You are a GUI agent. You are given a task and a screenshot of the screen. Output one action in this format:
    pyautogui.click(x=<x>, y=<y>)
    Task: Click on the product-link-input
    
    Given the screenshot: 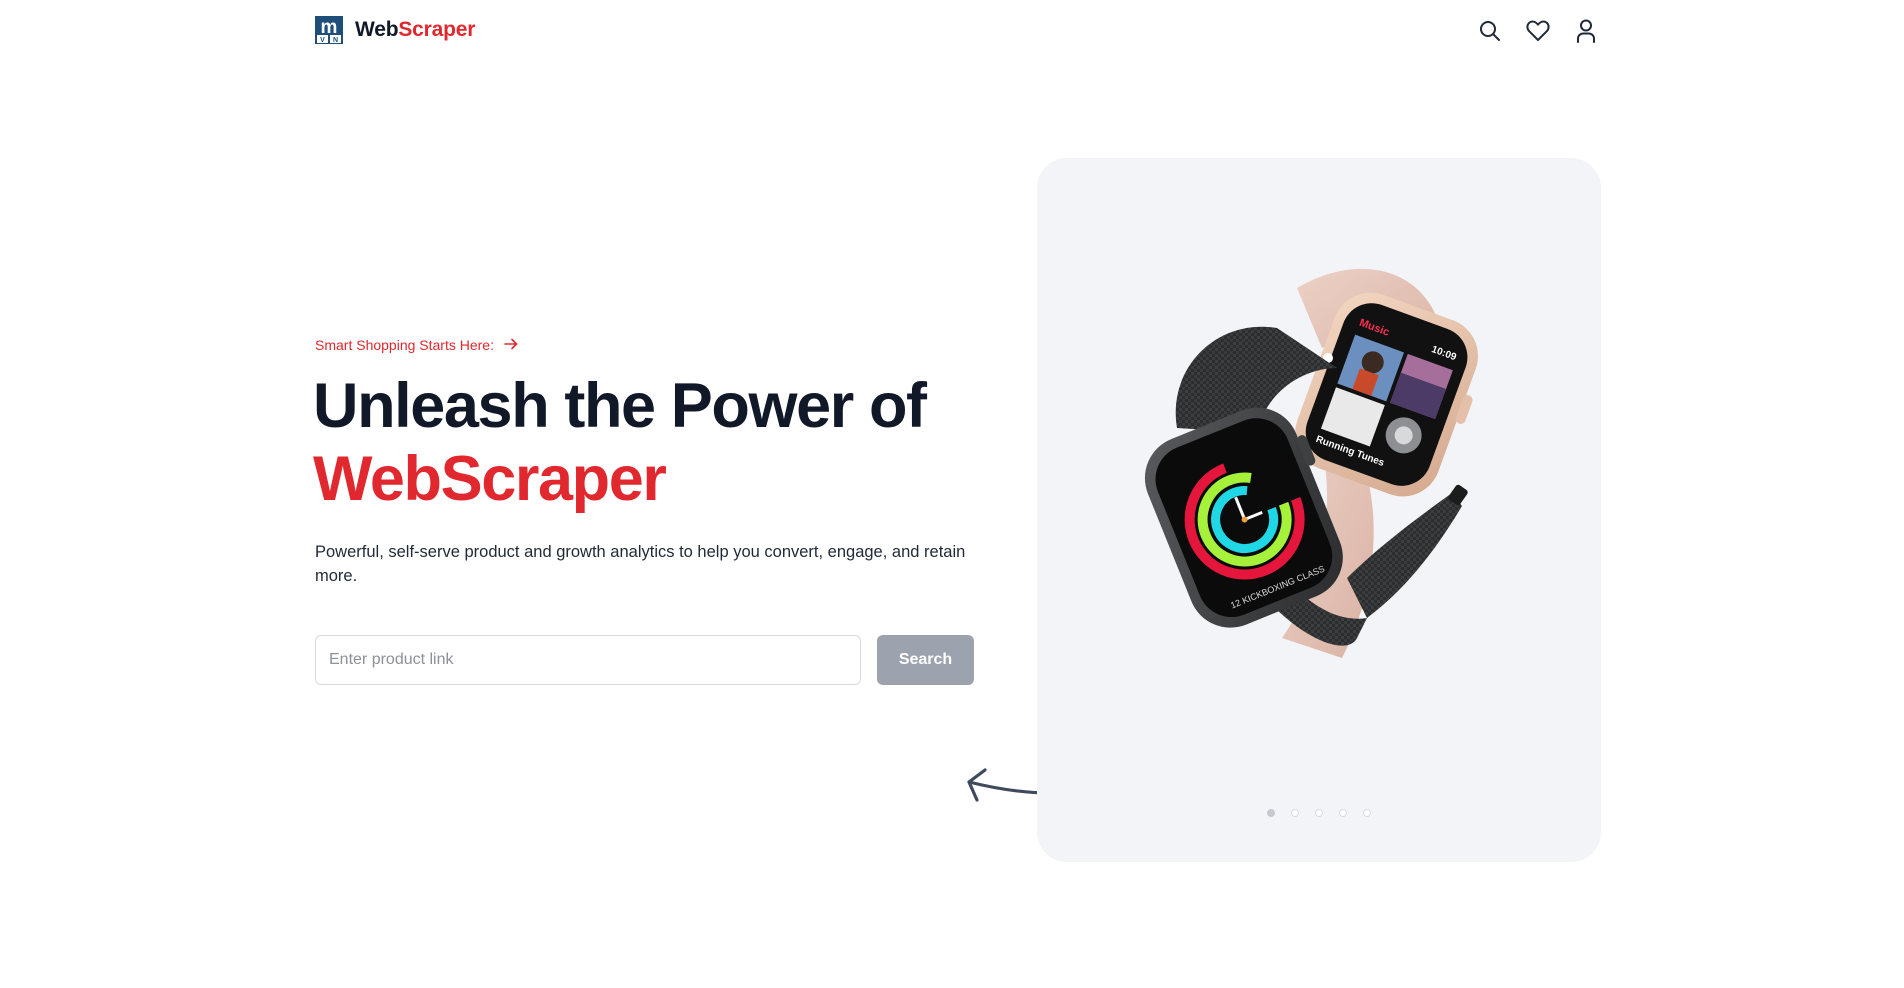 What is the action you would take?
    pyautogui.click(x=588, y=660)
    